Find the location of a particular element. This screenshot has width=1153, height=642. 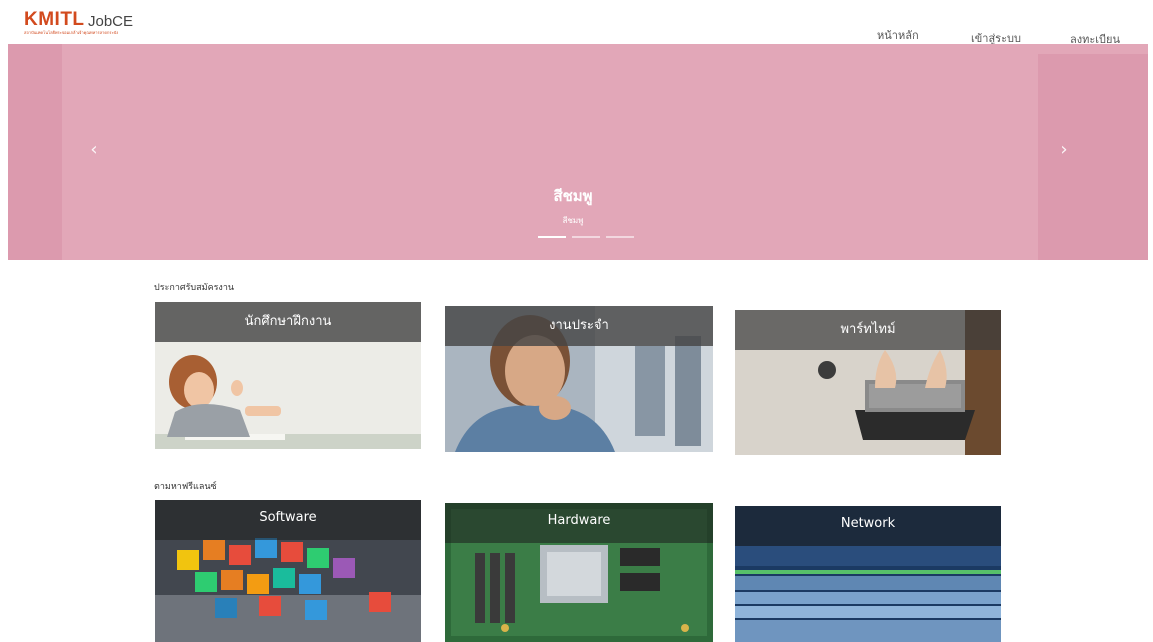

network-freelance-card: Network is located at coordinates (868, 574).